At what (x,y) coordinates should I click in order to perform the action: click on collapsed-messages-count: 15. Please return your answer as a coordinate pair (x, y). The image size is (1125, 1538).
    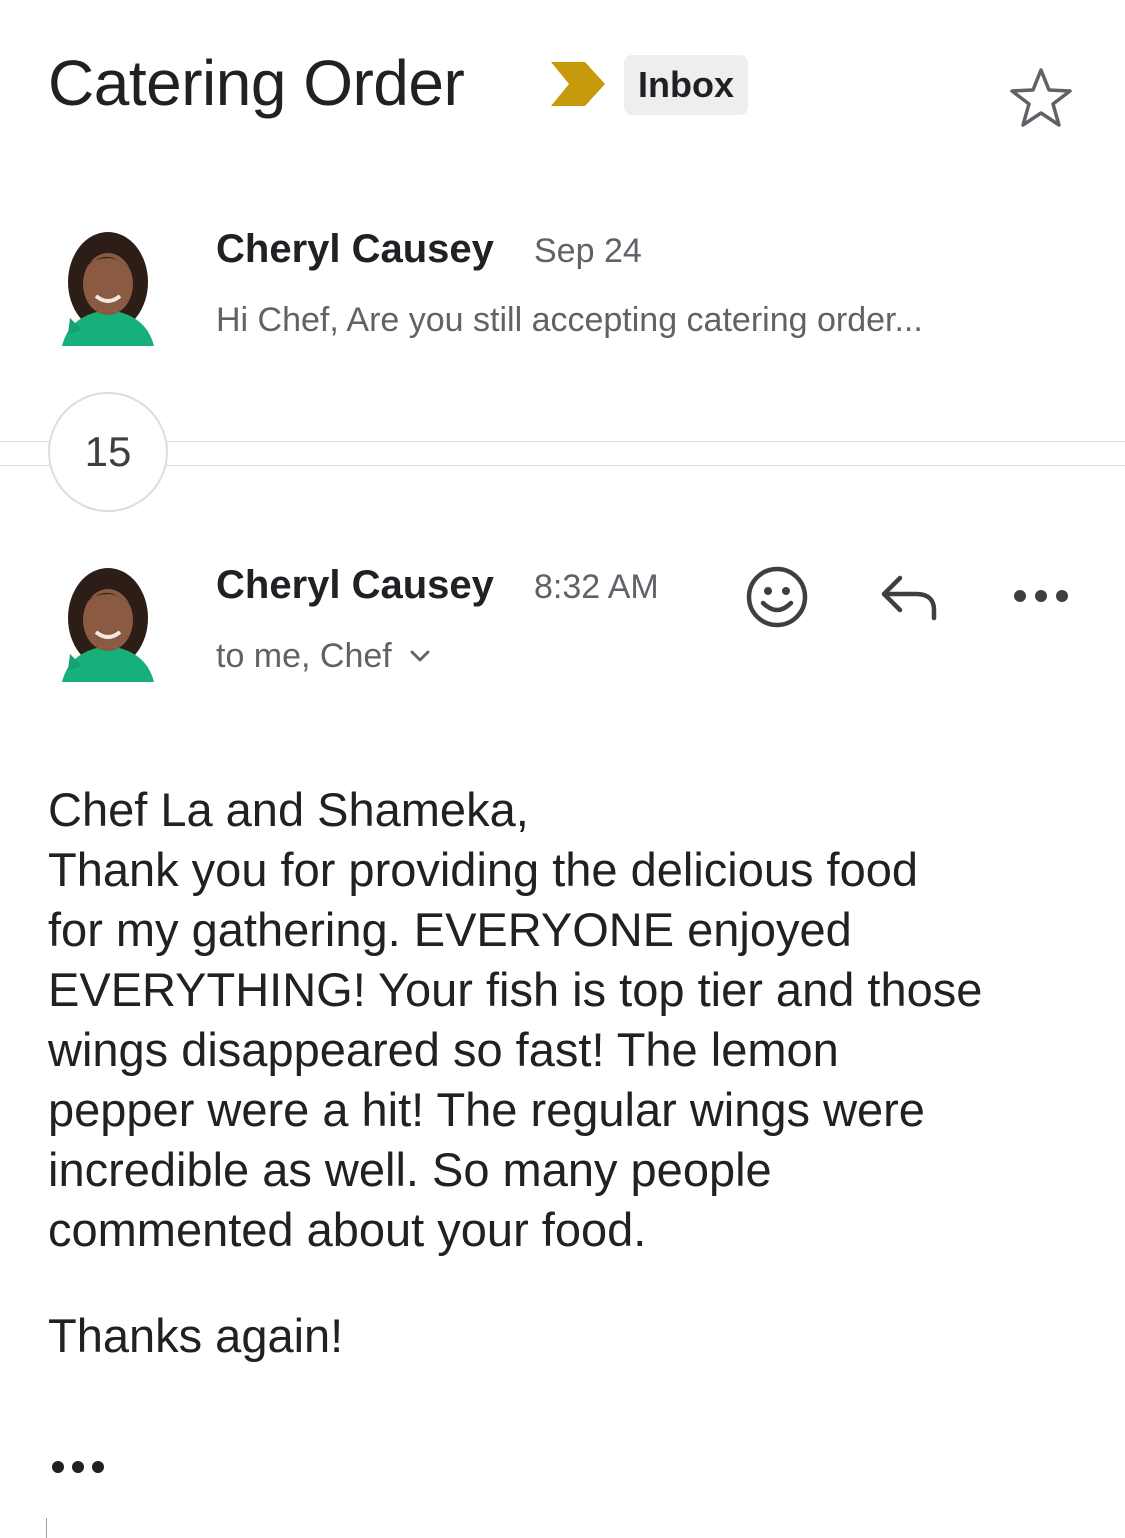
    Looking at the image, I should click on (108, 452).